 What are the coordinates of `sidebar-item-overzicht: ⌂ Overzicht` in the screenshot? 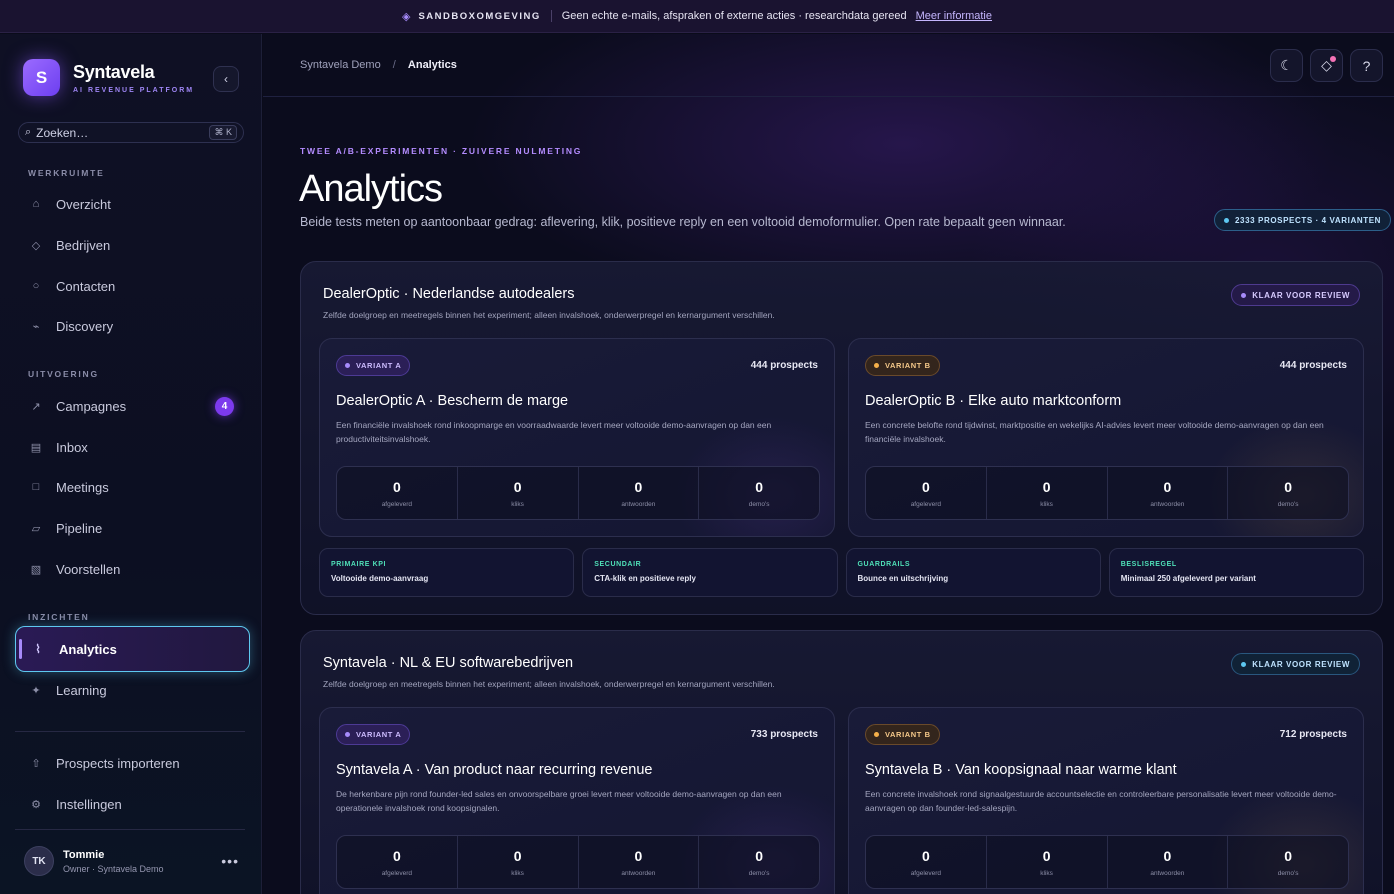 It's located at (133, 204).